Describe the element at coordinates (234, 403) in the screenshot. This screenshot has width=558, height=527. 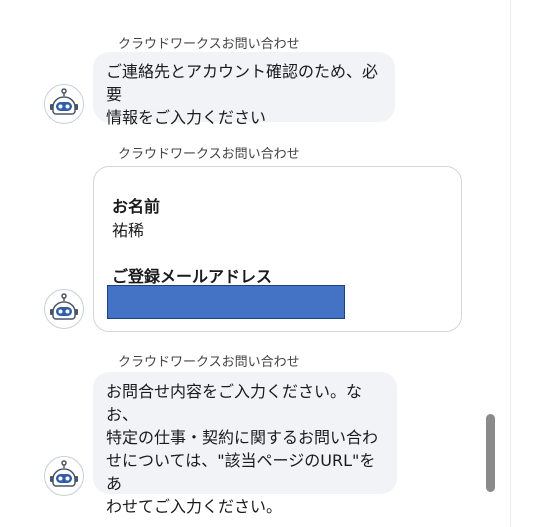
I see `message-line: お問合せ内容をご入力ください。なお、` at that location.